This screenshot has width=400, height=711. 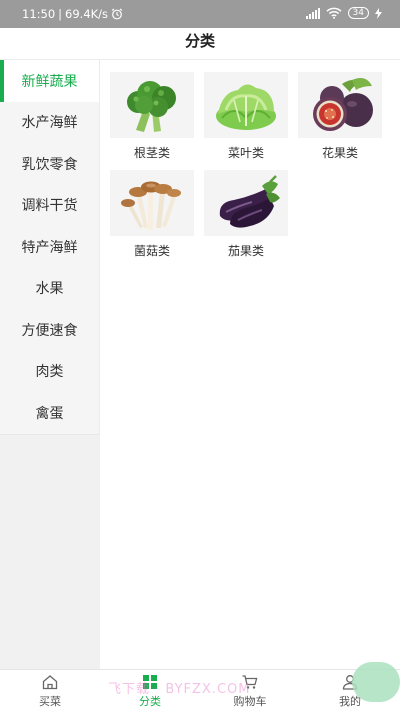 I want to click on charging-icon, so click(x=378, y=13).